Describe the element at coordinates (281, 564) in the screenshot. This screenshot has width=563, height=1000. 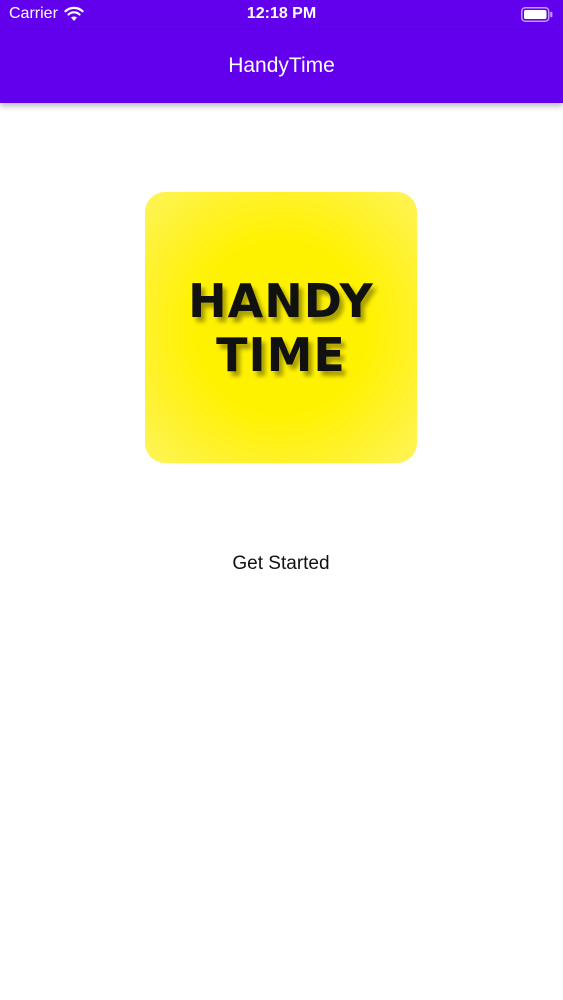
I see `get-started-button: Get Started` at that location.